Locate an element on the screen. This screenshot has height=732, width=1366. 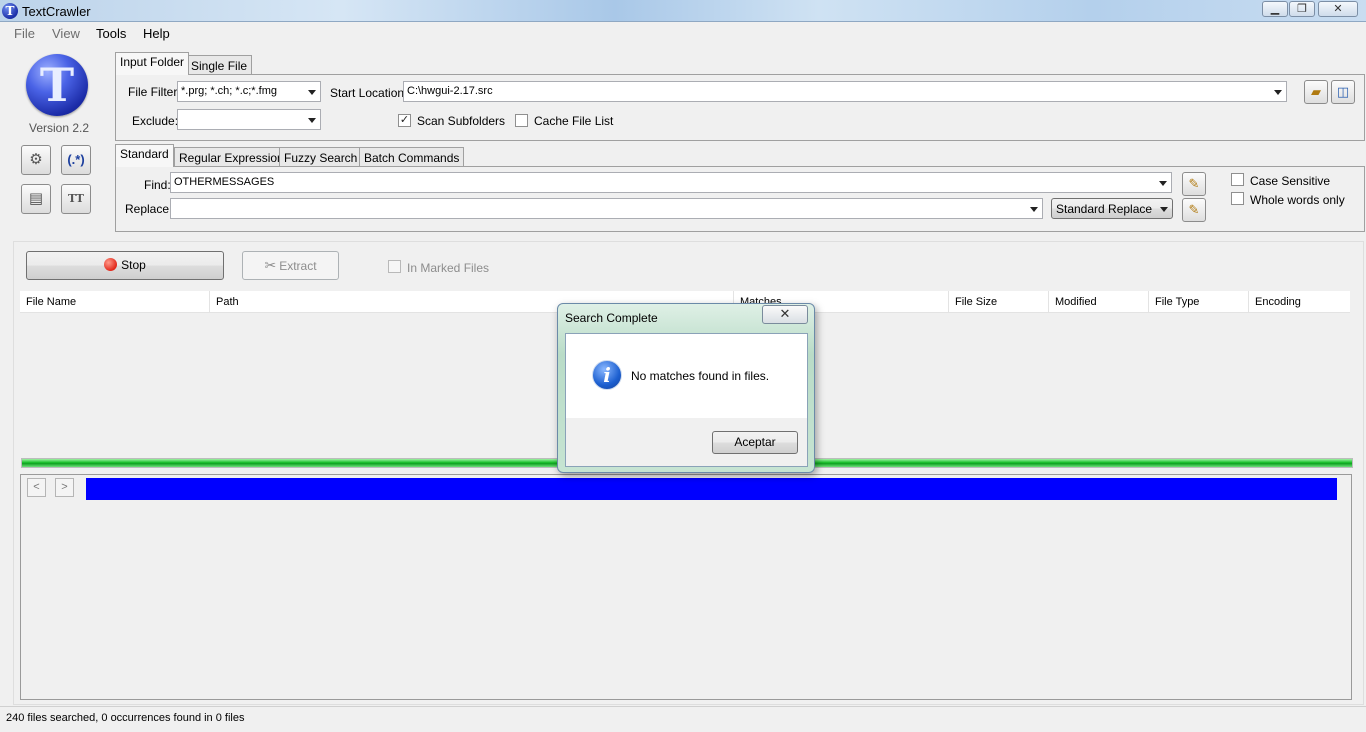
maximize-icon: ❐ is located at coordinates (1302, 9).